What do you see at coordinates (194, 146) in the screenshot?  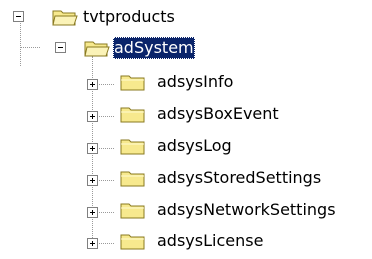 I see `tree-node-label: adsysLog` at bounding box center [194, 146].